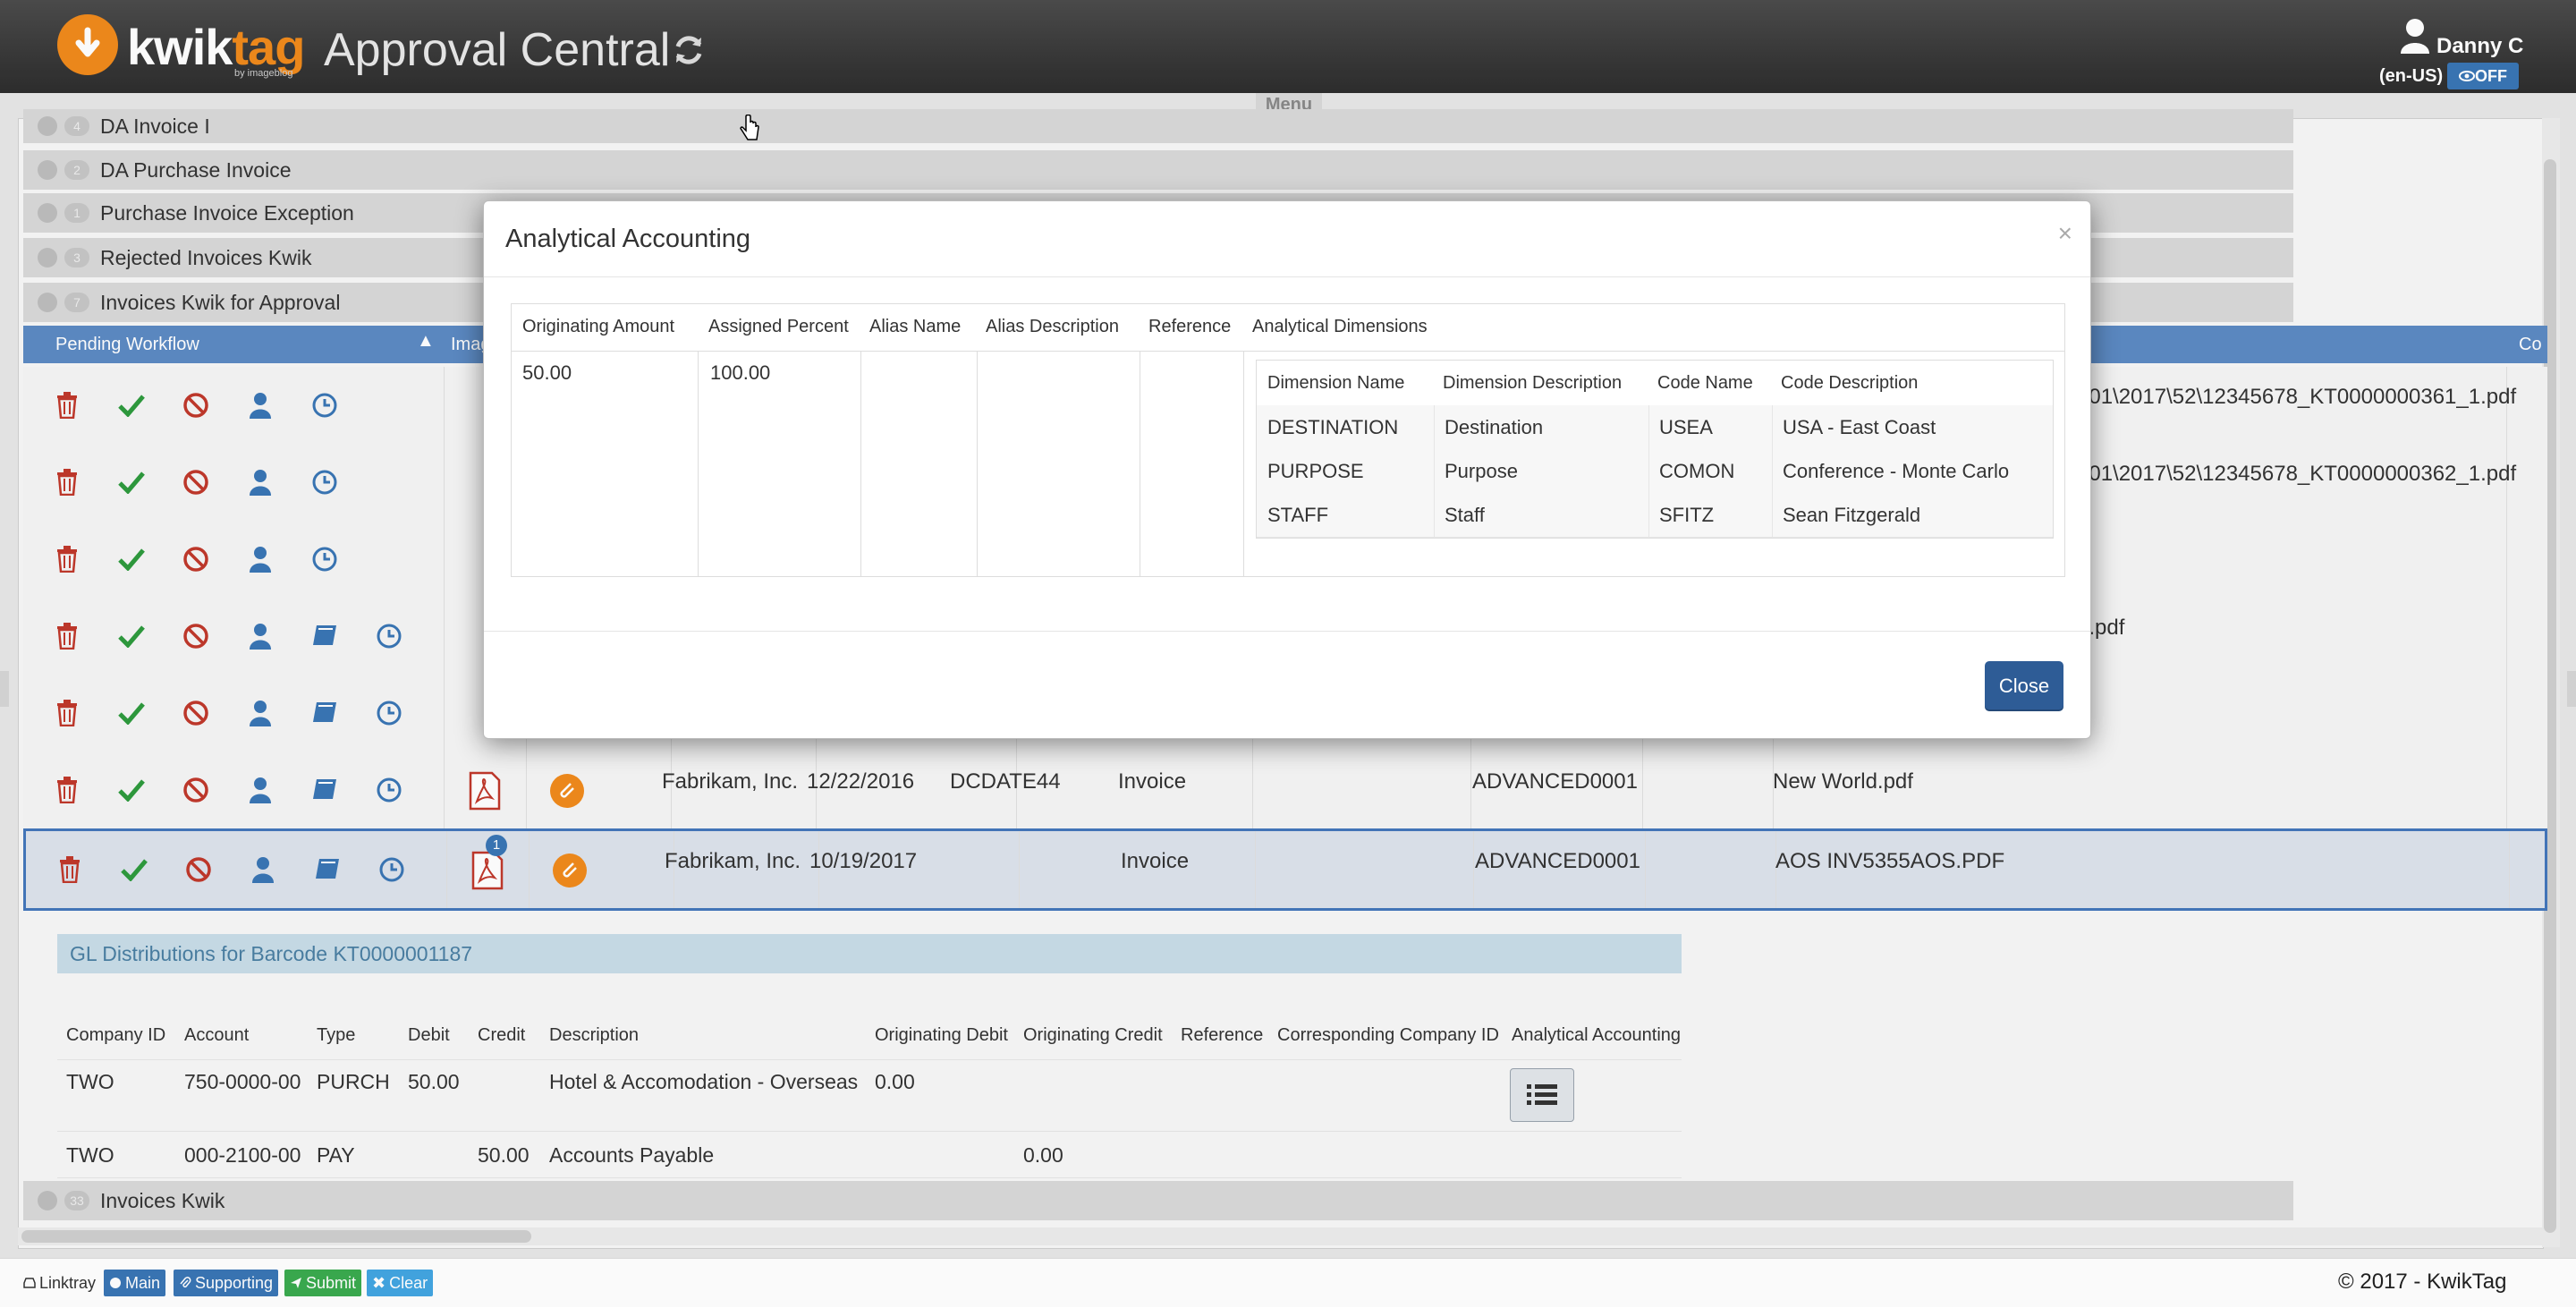  Describe the element at coordinates (1655, 515) in the screenshot. I see `dimension-row: STAFF Staff SFITZ Sean Fitzgerald` at that location.